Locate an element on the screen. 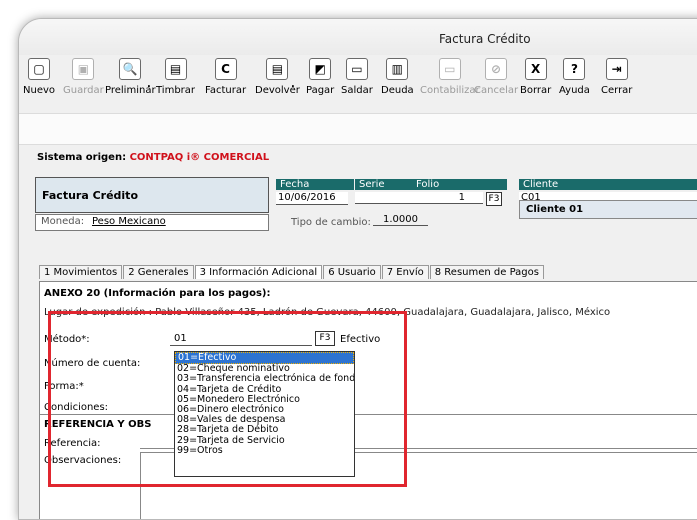 The image size is (697, 520). folio-header: Folio is located at coordinates (459, 184).